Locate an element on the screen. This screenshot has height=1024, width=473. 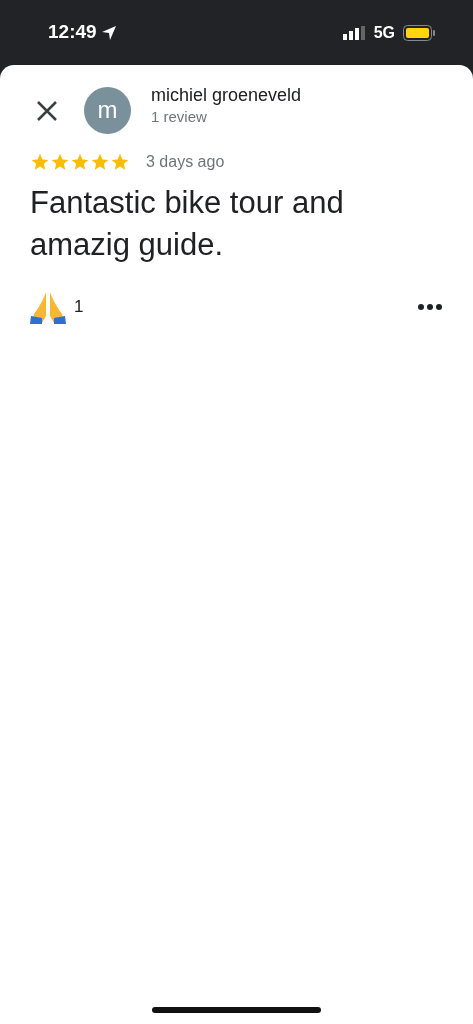
battery-icon is located at coordinates (419, 32).